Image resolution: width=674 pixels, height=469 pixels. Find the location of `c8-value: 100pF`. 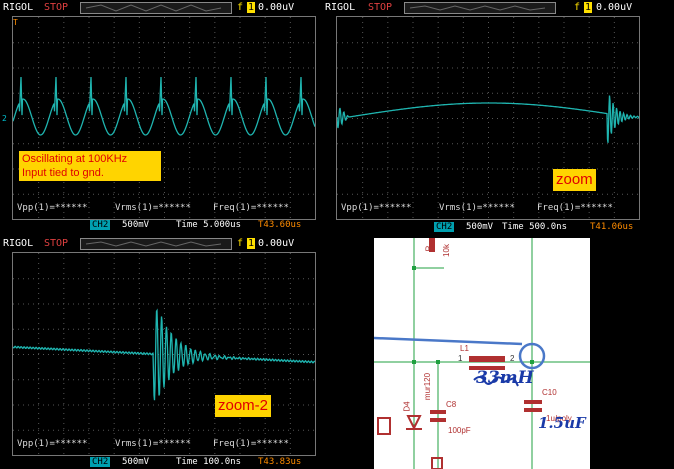

c8-value: 100pF is located at coordinates (459, 430).